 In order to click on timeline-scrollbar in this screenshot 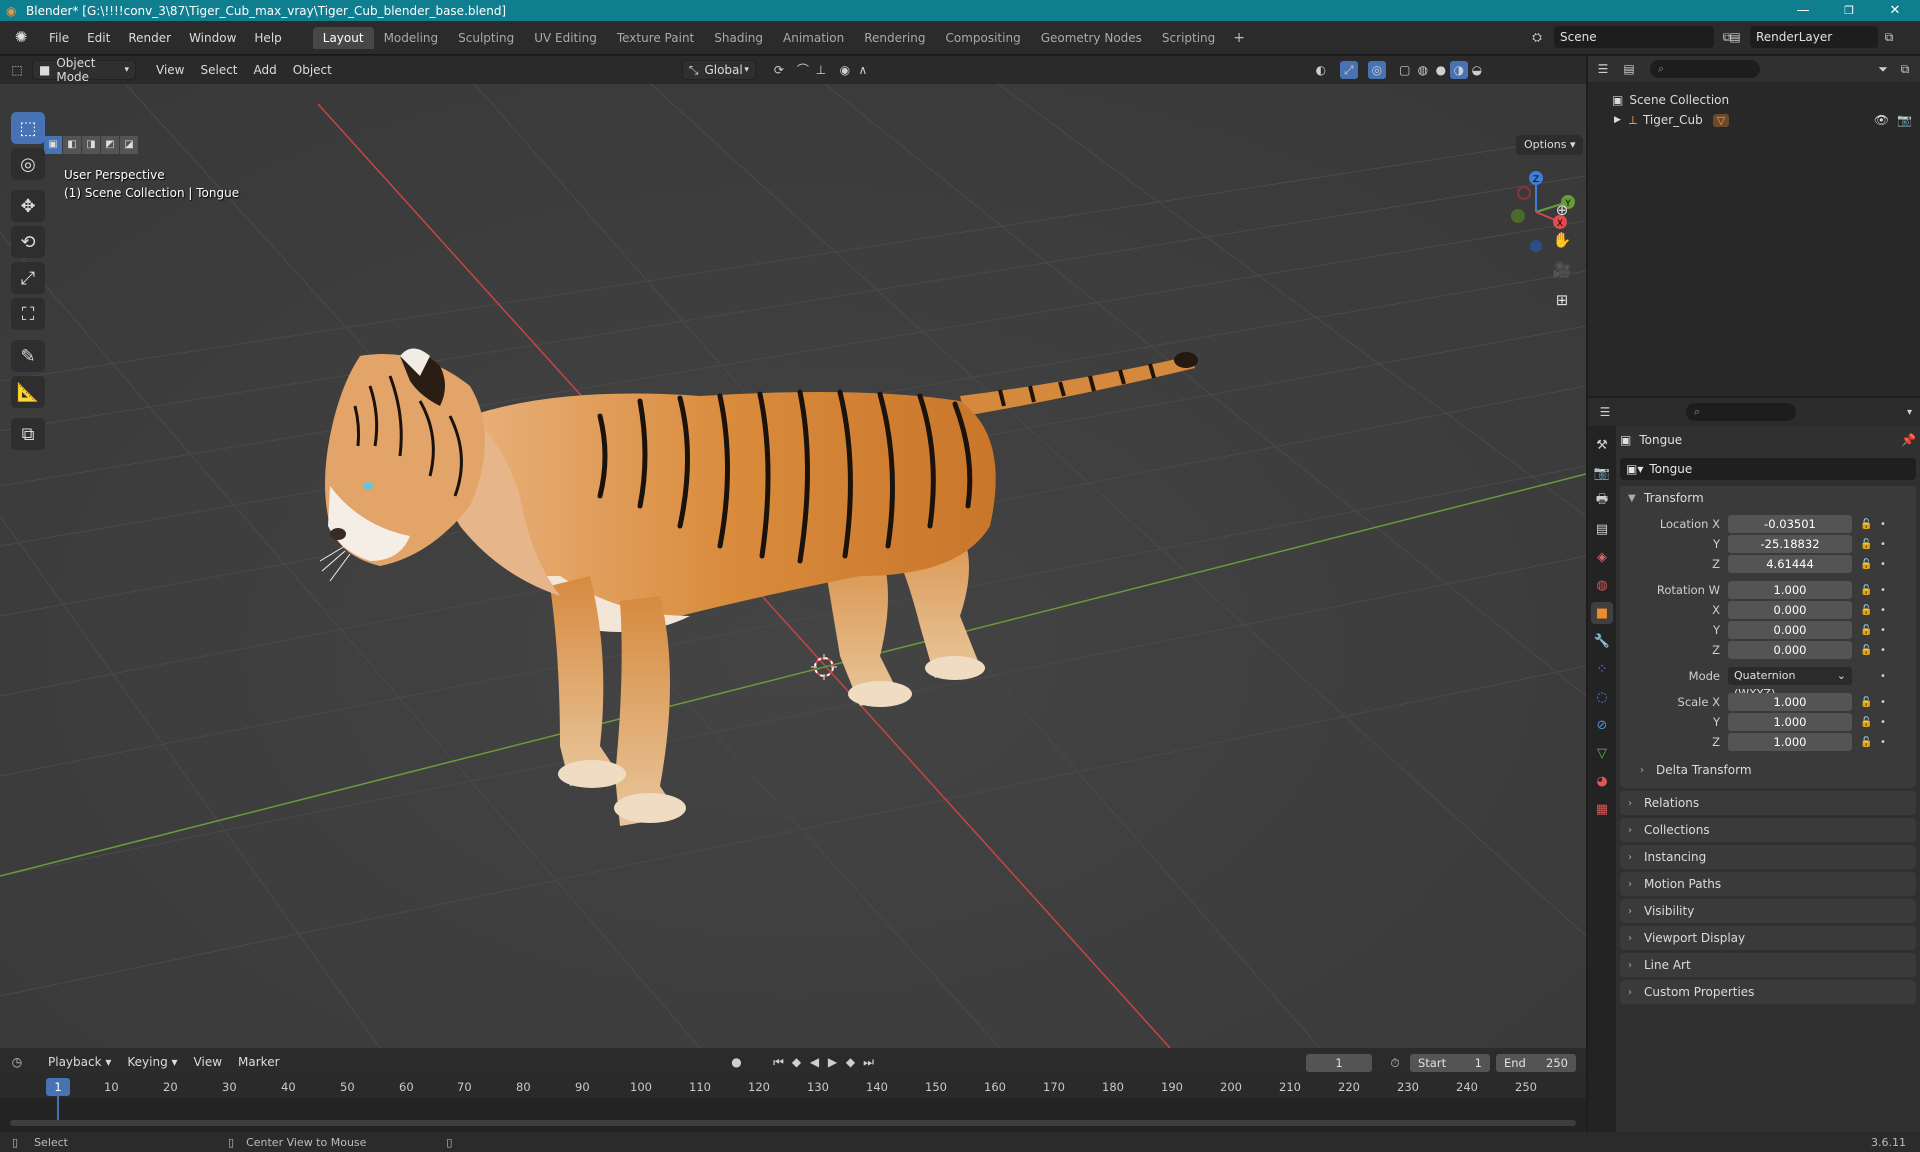, I will do `click(793, 1123)`.